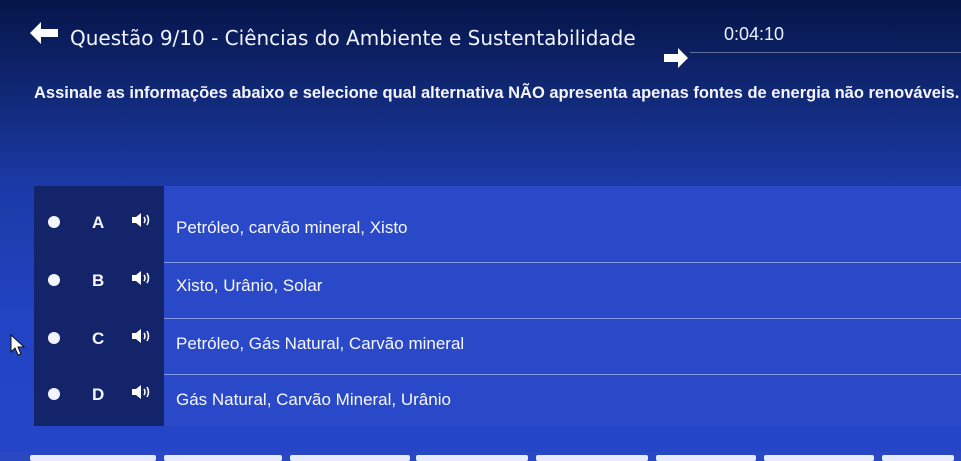  I want to click on option-text: Petróleo, carvão mineral, Xisto, so click(292, 227).